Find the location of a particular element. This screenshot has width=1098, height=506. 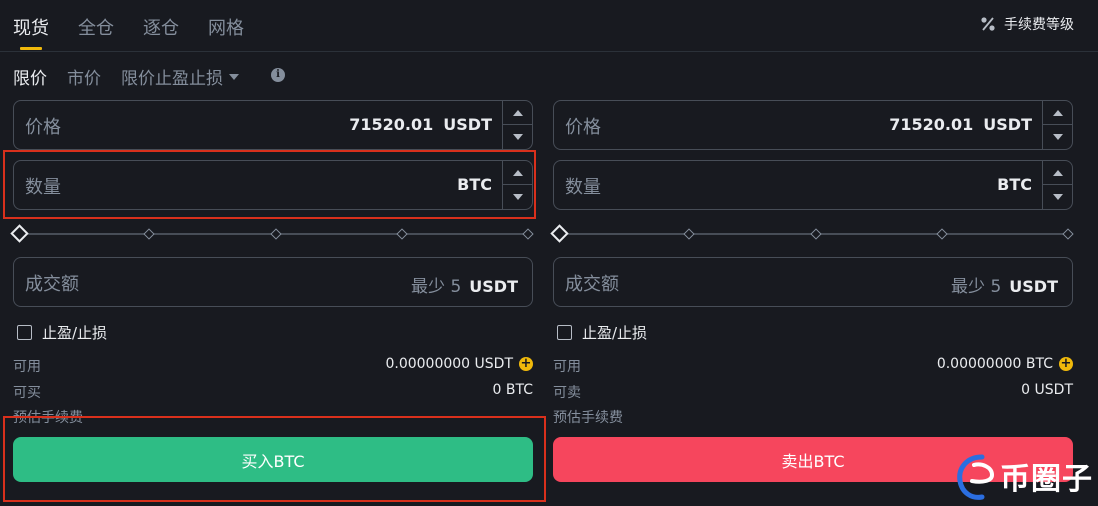

buy-amount-slider is located at coordinates (272, 233).